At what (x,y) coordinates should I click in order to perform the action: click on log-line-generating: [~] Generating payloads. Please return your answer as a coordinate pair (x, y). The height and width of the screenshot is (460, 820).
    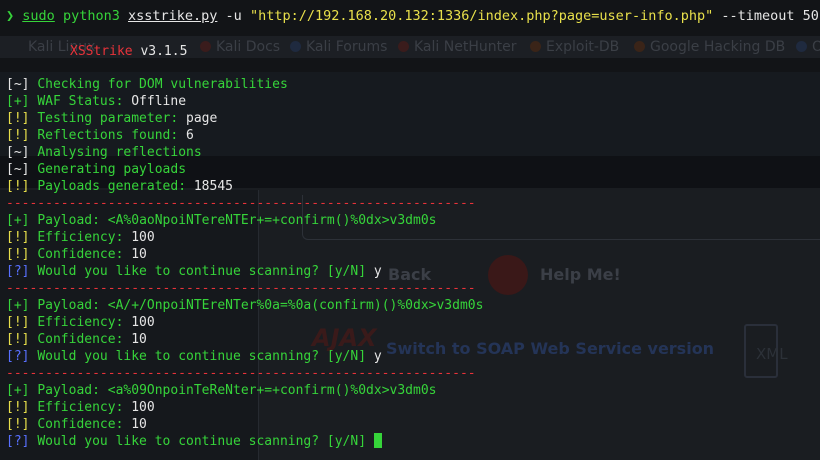
    Looking at the image, I should click on (96, 169).